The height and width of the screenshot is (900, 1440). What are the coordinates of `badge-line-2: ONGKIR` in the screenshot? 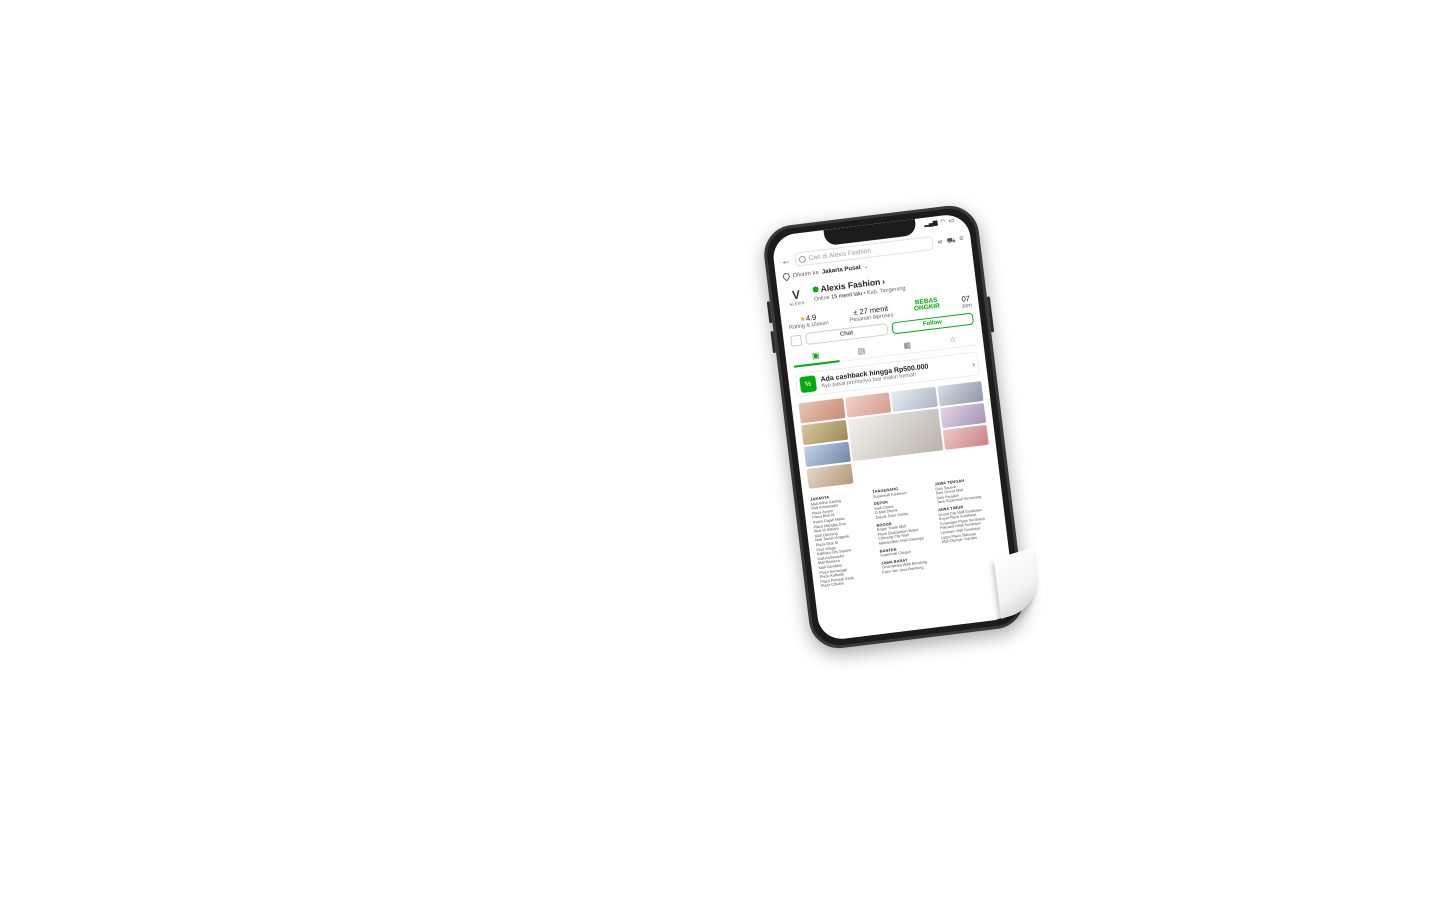 It's located at (927, 307).